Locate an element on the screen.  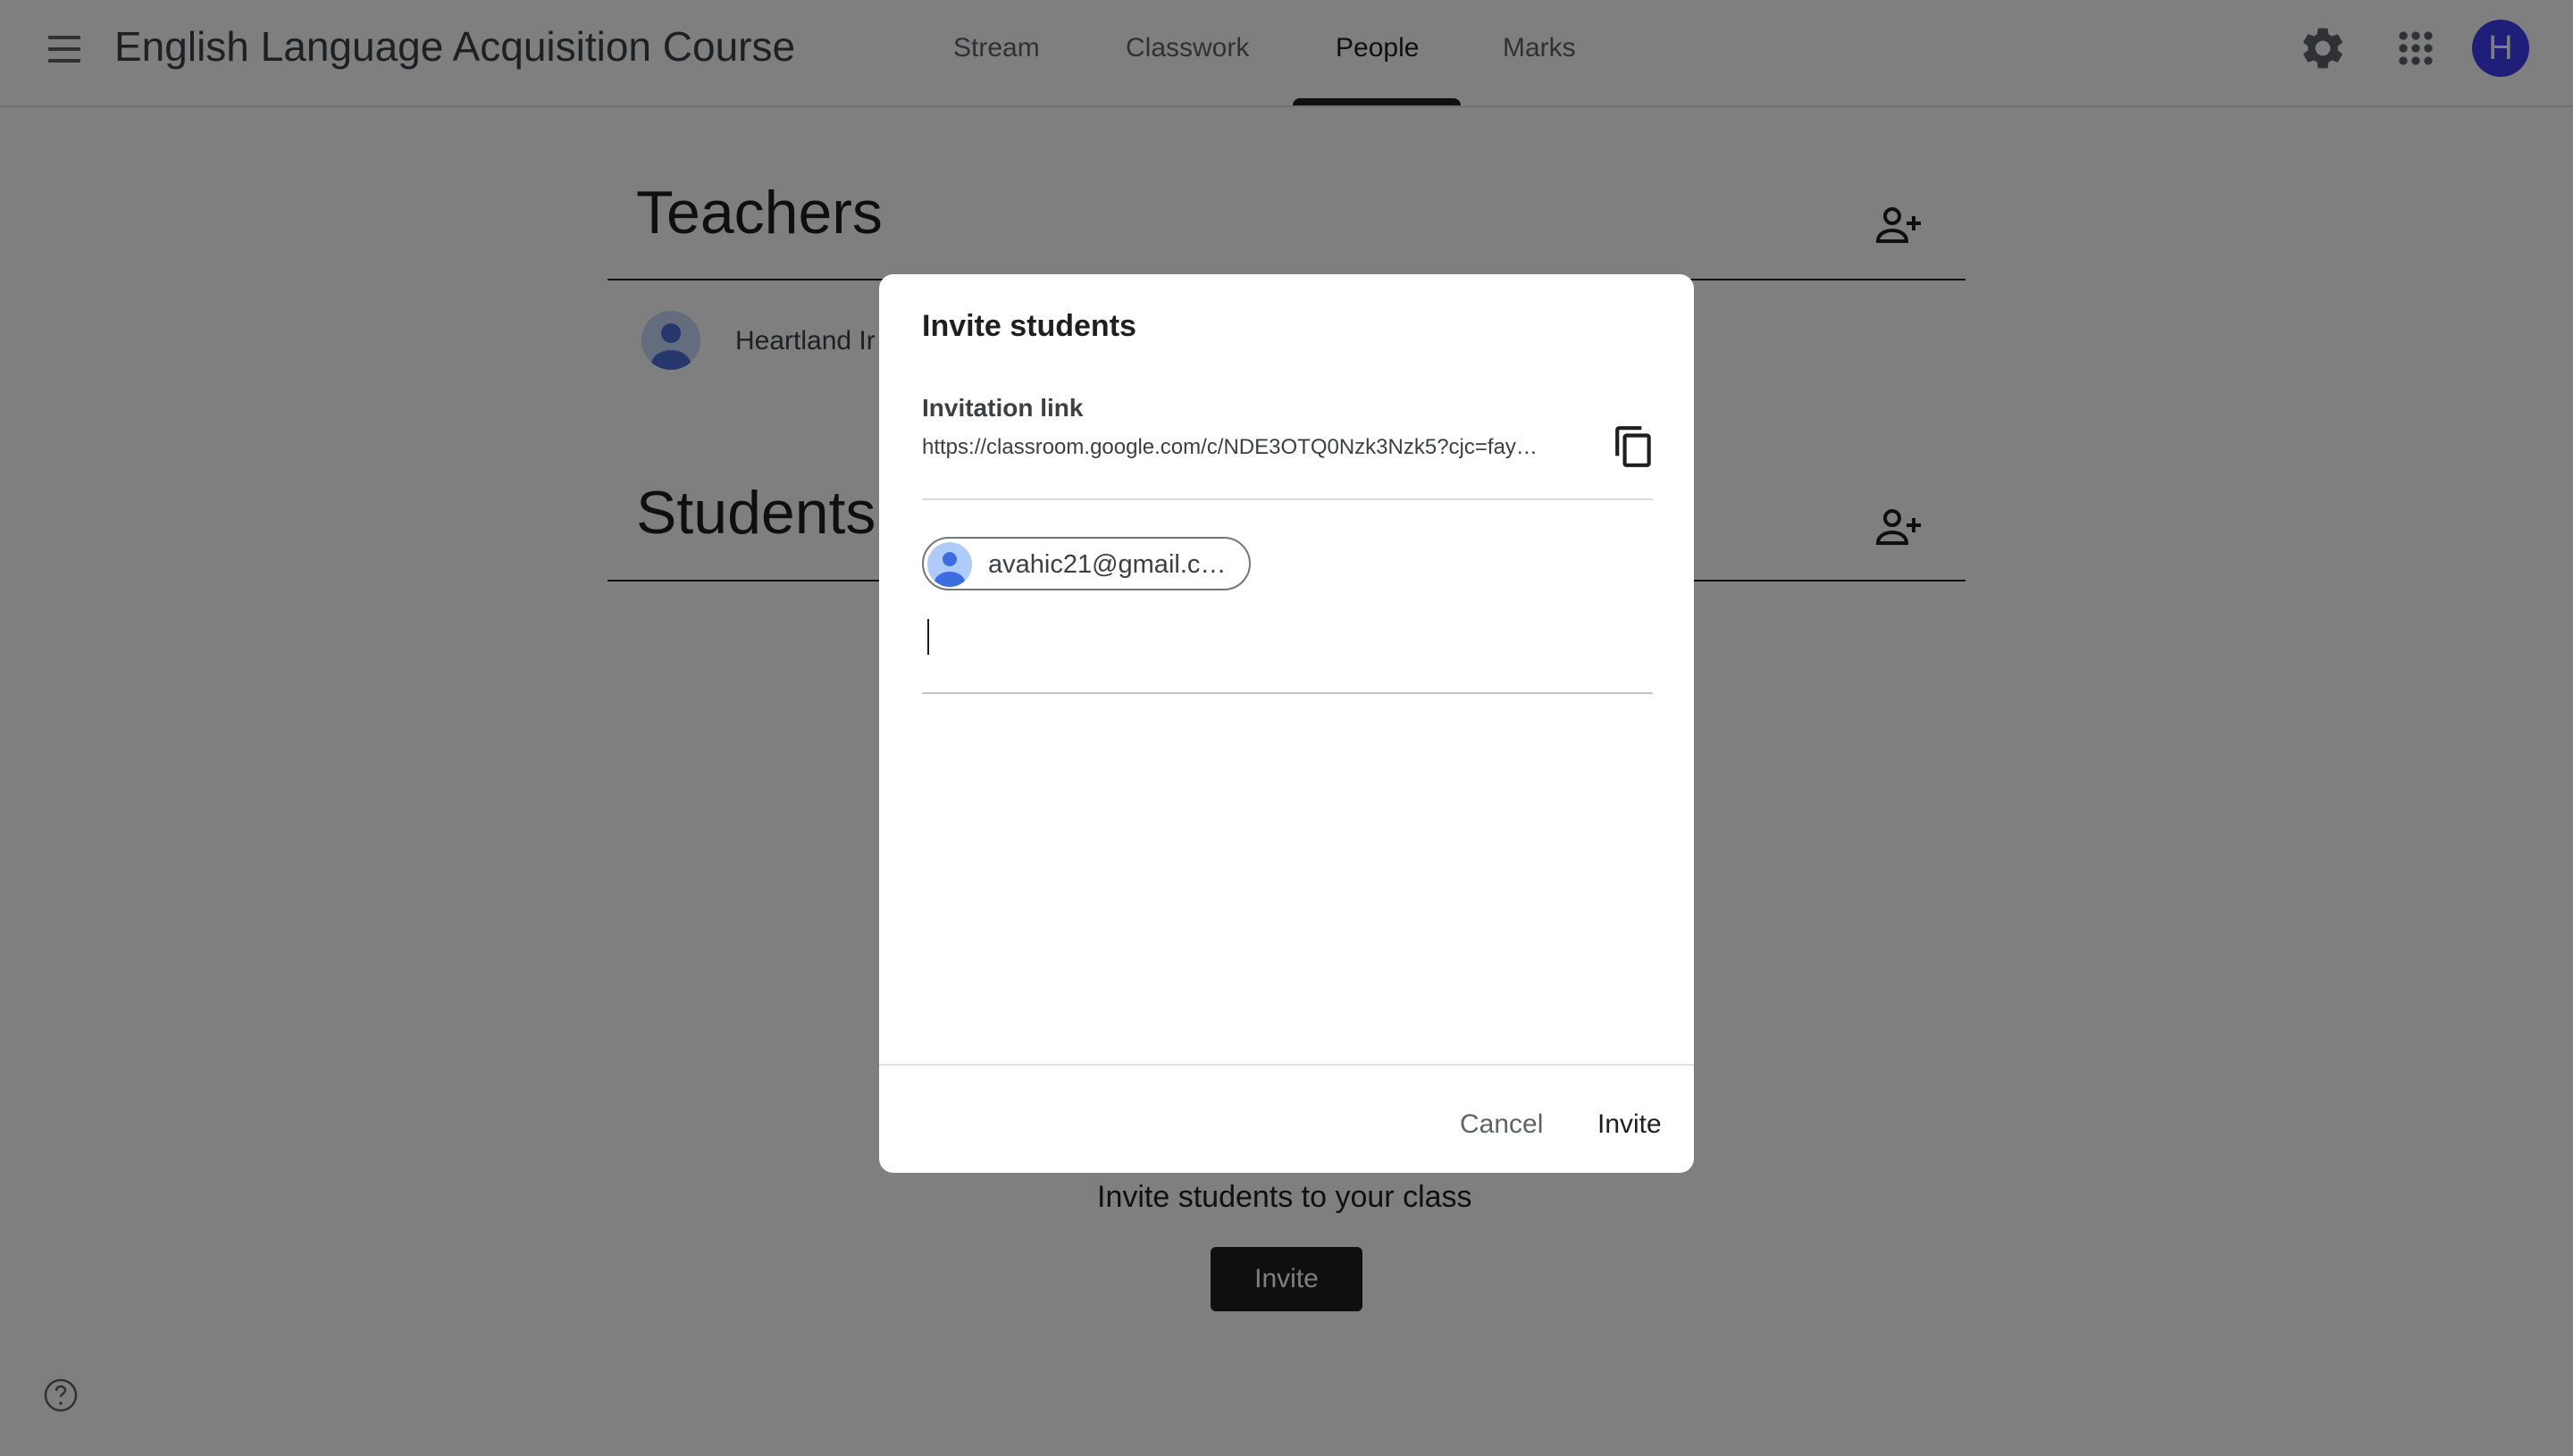
cancel-button: Cancel is located at coordinates (1501, 1124).